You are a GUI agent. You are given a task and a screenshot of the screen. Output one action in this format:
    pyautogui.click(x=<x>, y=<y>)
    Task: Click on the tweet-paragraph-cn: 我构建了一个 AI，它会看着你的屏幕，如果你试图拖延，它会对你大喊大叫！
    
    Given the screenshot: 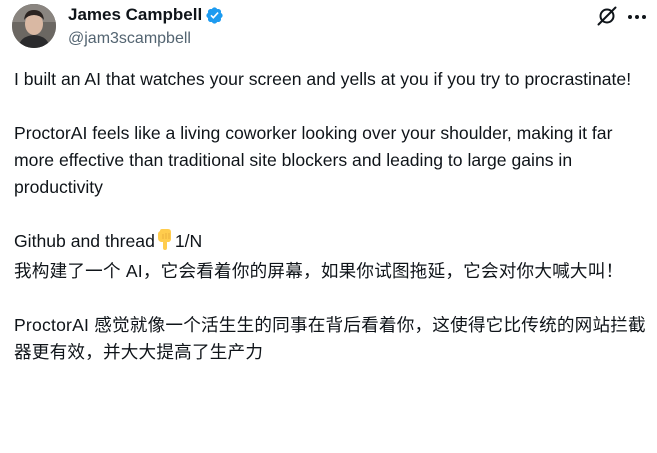 What is the action you would take?
    pyautogui.click(x=319, y=271)
    